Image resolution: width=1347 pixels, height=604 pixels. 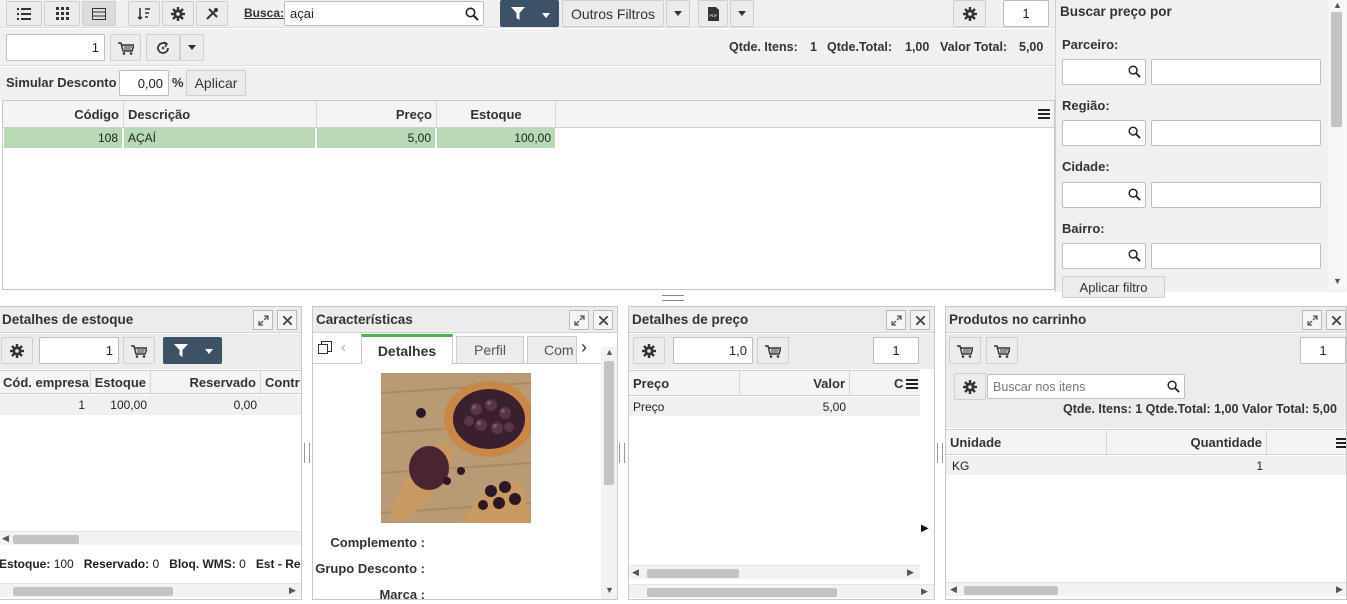 What do you see at coordinates (1236, 195) in the screenshot?
I see `cidade-name-input` at bounding box center [1236, 195].